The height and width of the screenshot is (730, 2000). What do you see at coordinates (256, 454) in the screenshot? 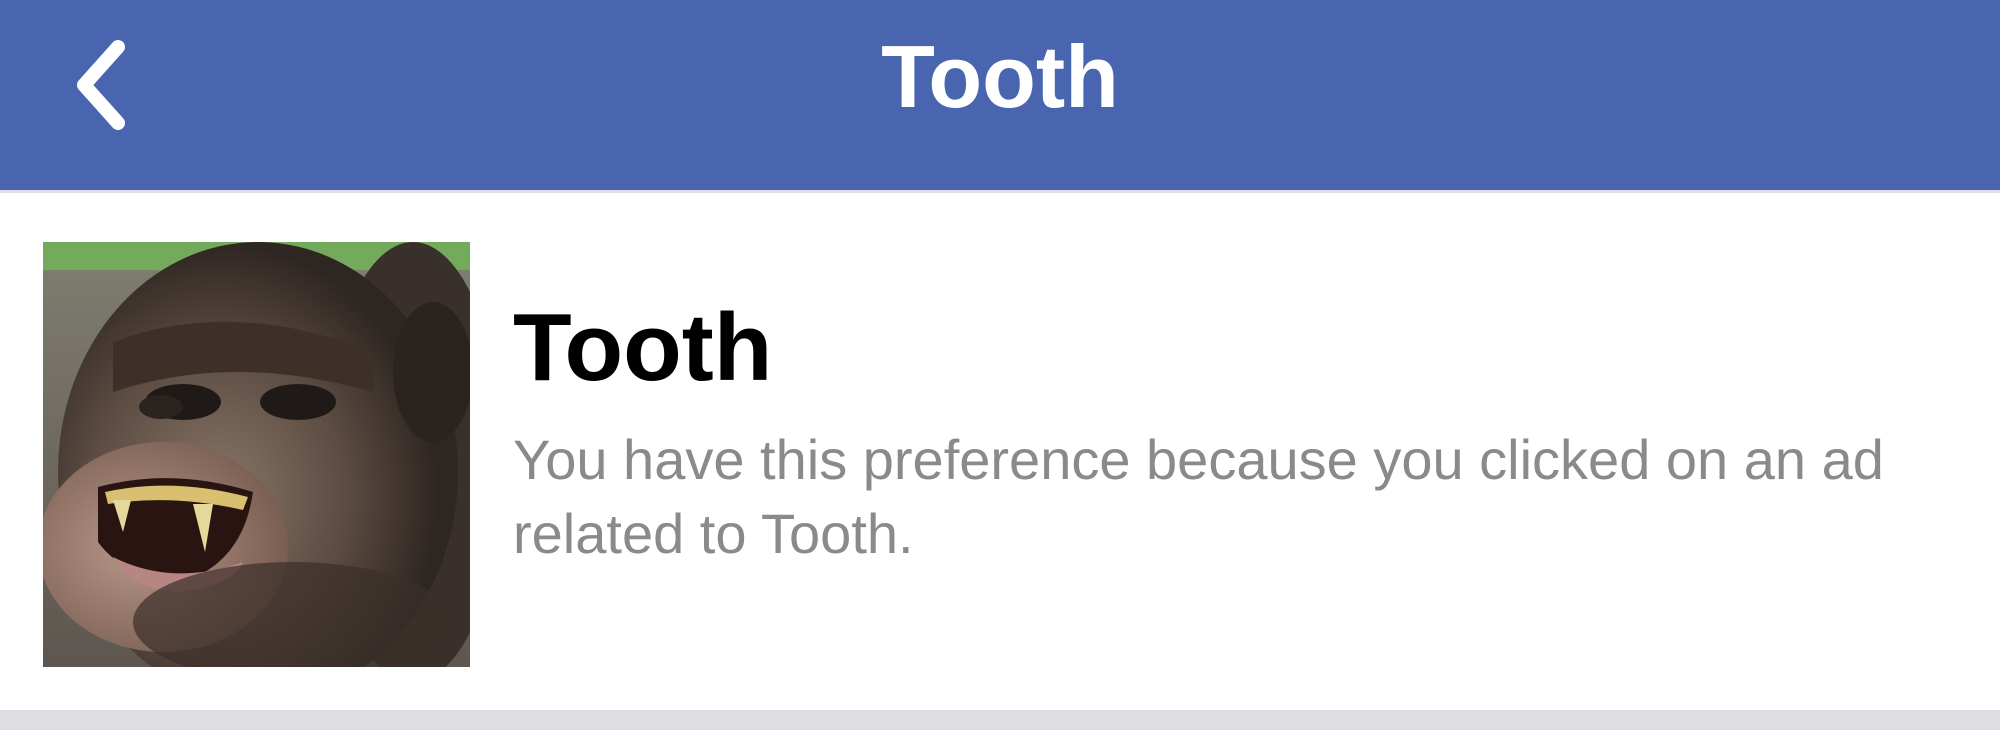
I see `preference-image` at bounding box center [256, 454].